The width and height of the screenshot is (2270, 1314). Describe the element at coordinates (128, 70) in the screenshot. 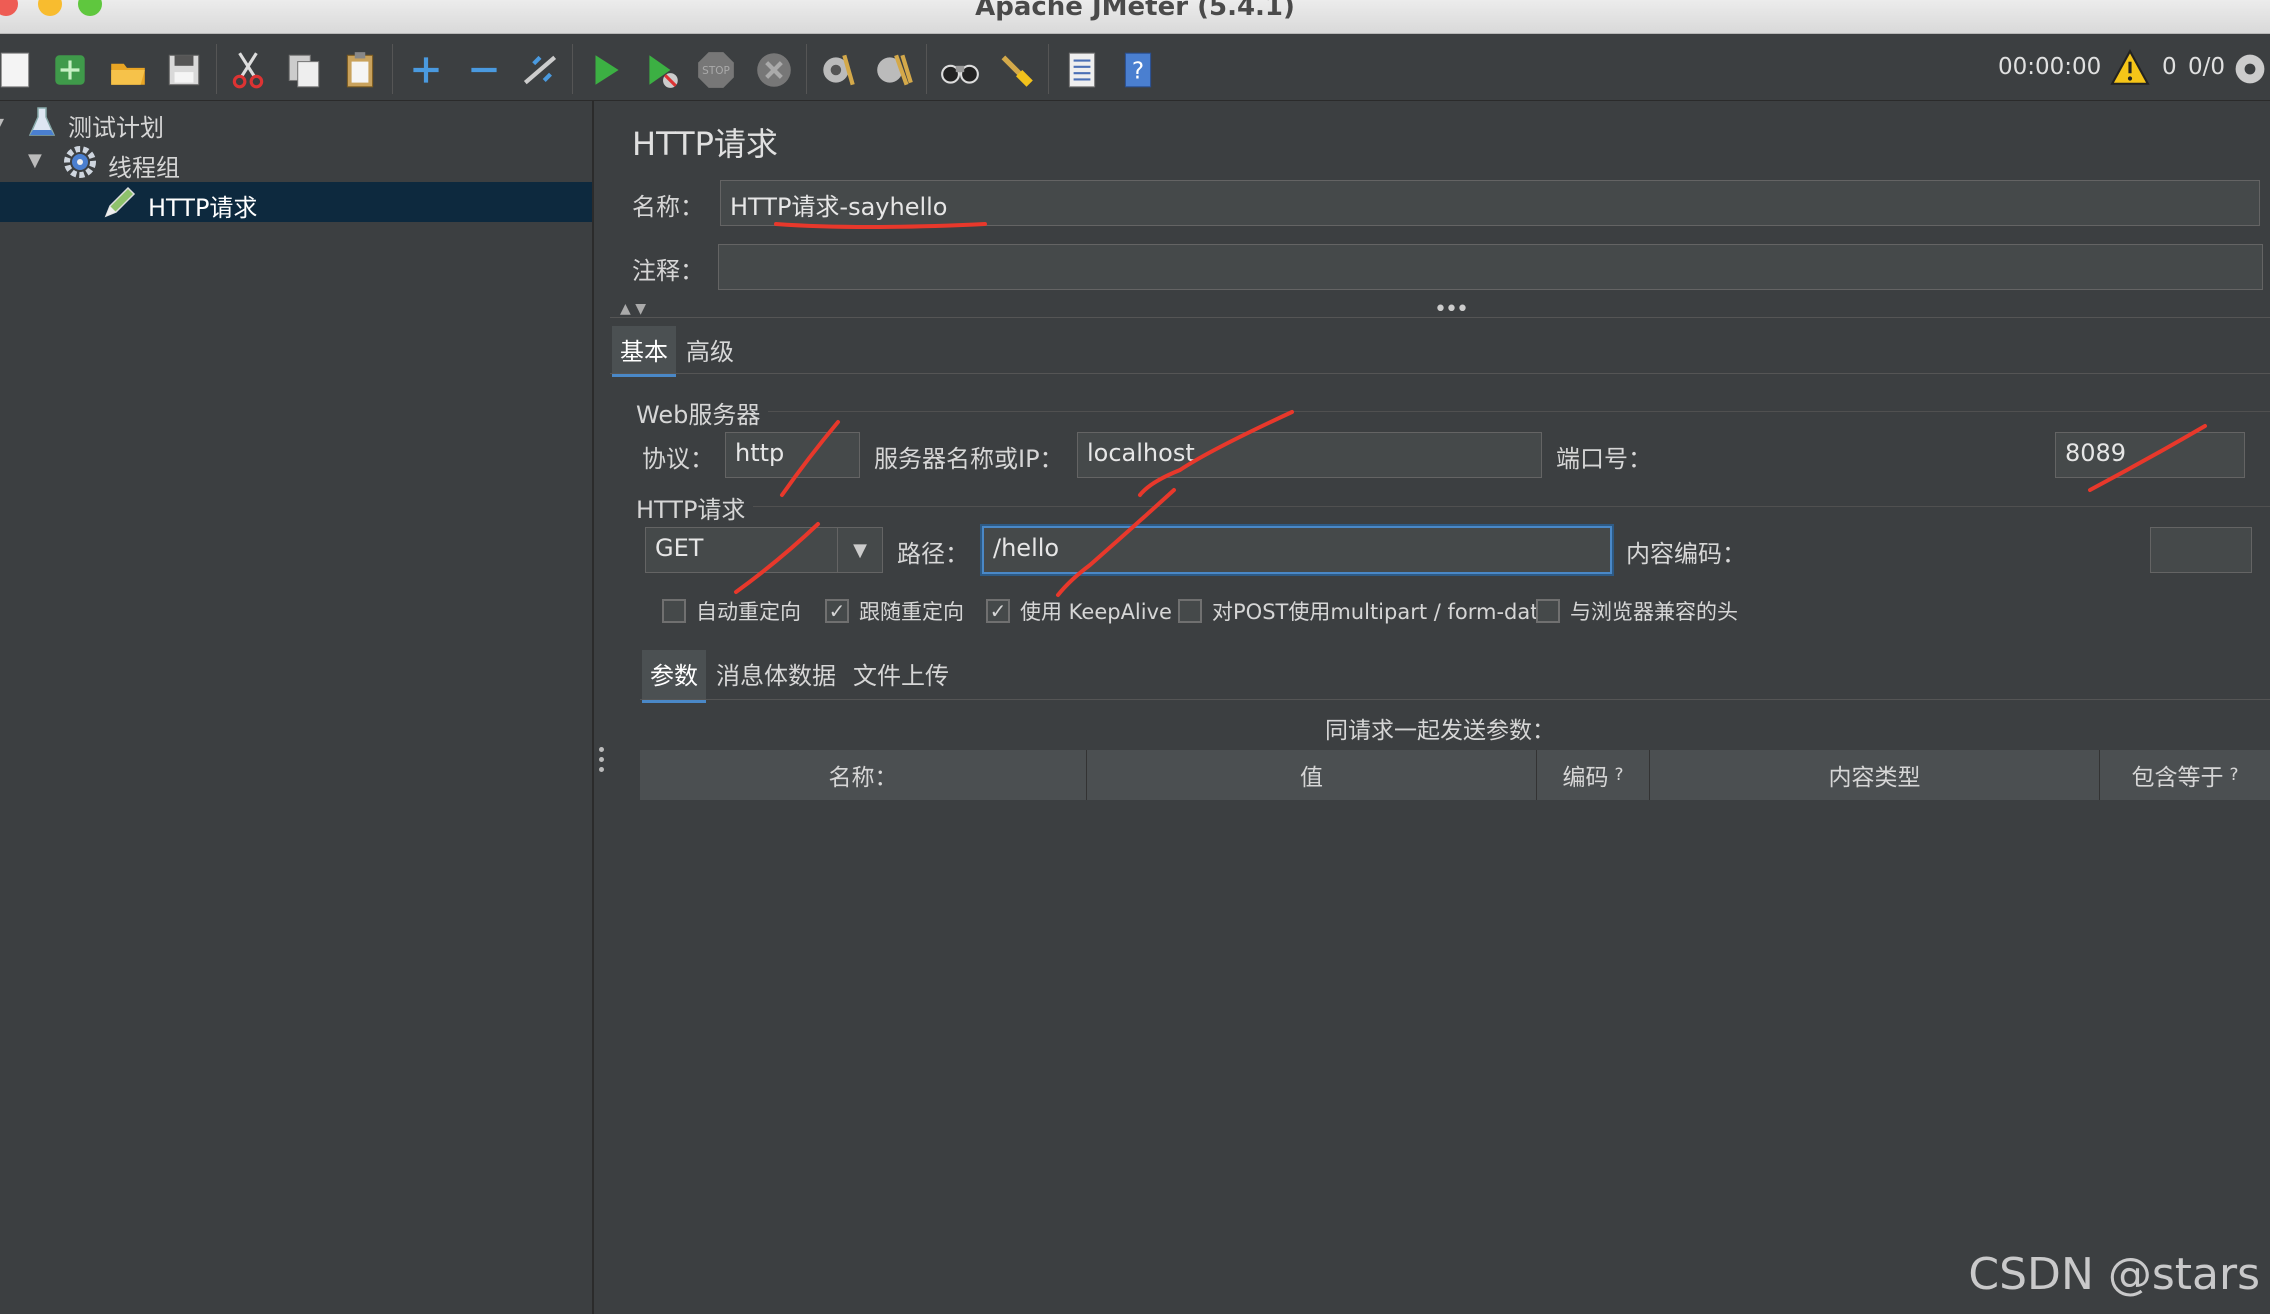

I see `open-icon` at that location.